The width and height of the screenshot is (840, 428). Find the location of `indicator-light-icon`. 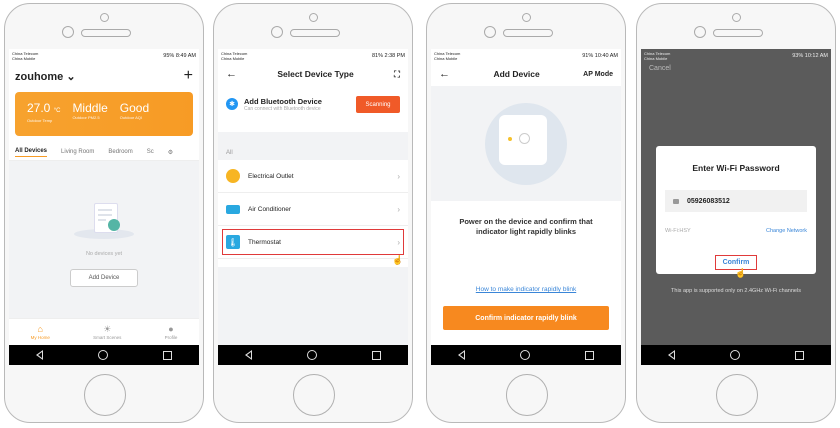

indicator-light-icon is located at coordinates (510, 138).